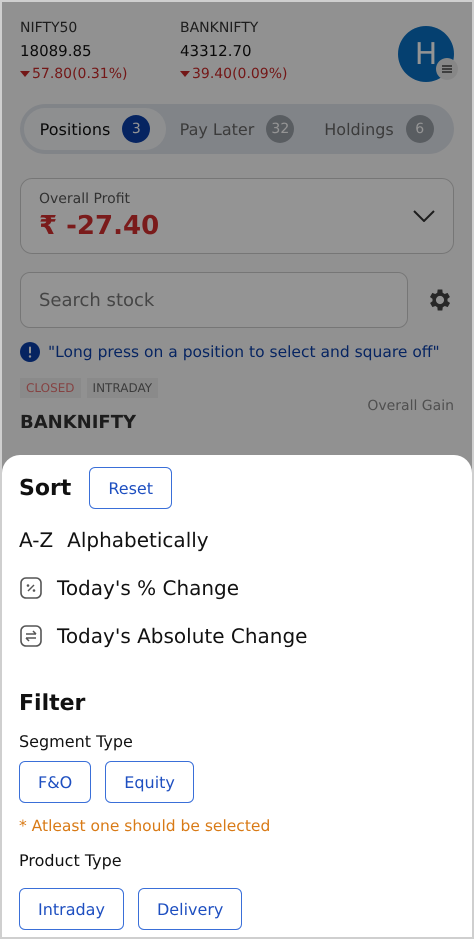 The image size is (474, 939). I want to click on profit-label: Overall Profit, so click(85, 199).